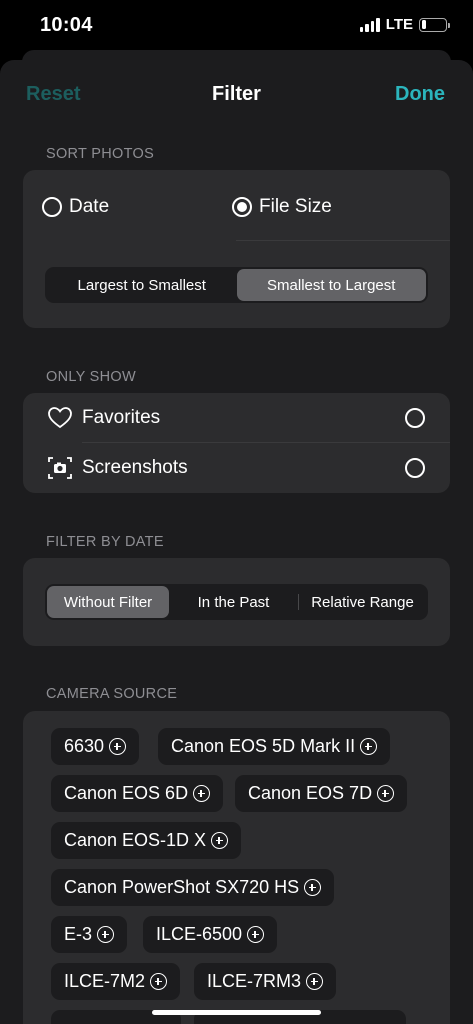  What do you see at coordinates (52, 207) in the screenshot?
I see `radio-date` at bounding box center [52, 207].